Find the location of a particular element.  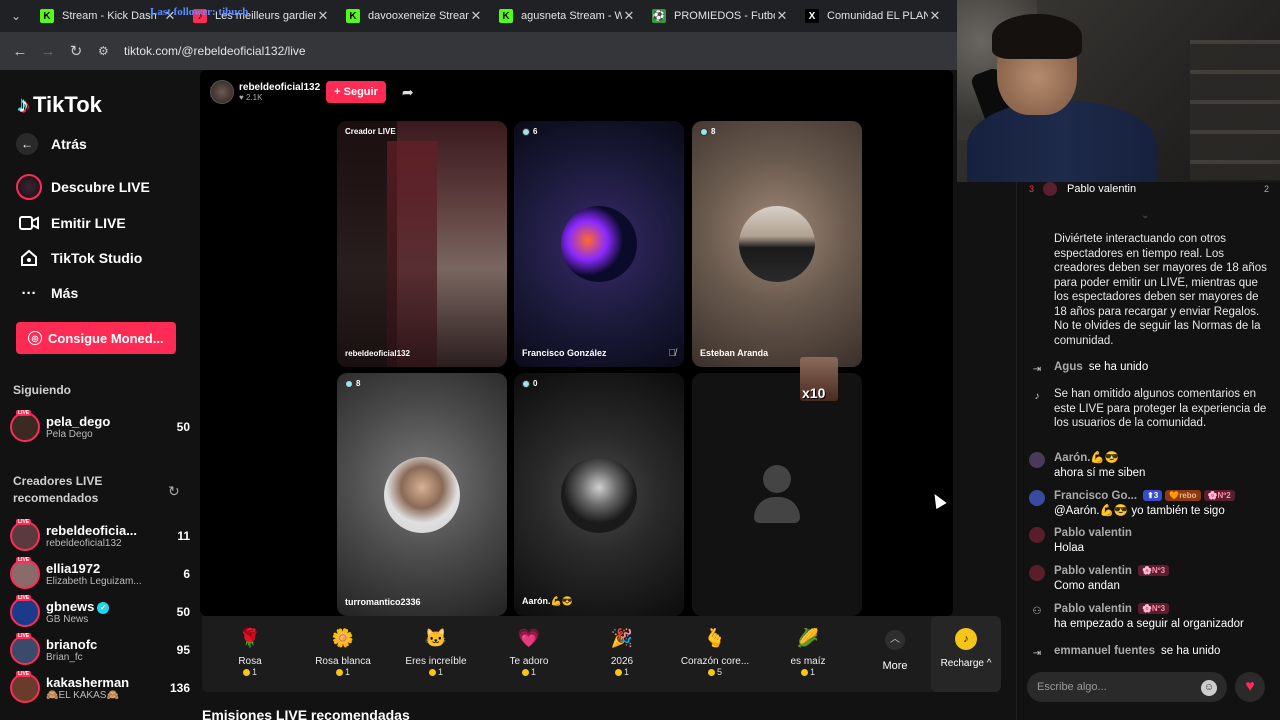

chat-username: Agus is located at coordinates (1068, 367).